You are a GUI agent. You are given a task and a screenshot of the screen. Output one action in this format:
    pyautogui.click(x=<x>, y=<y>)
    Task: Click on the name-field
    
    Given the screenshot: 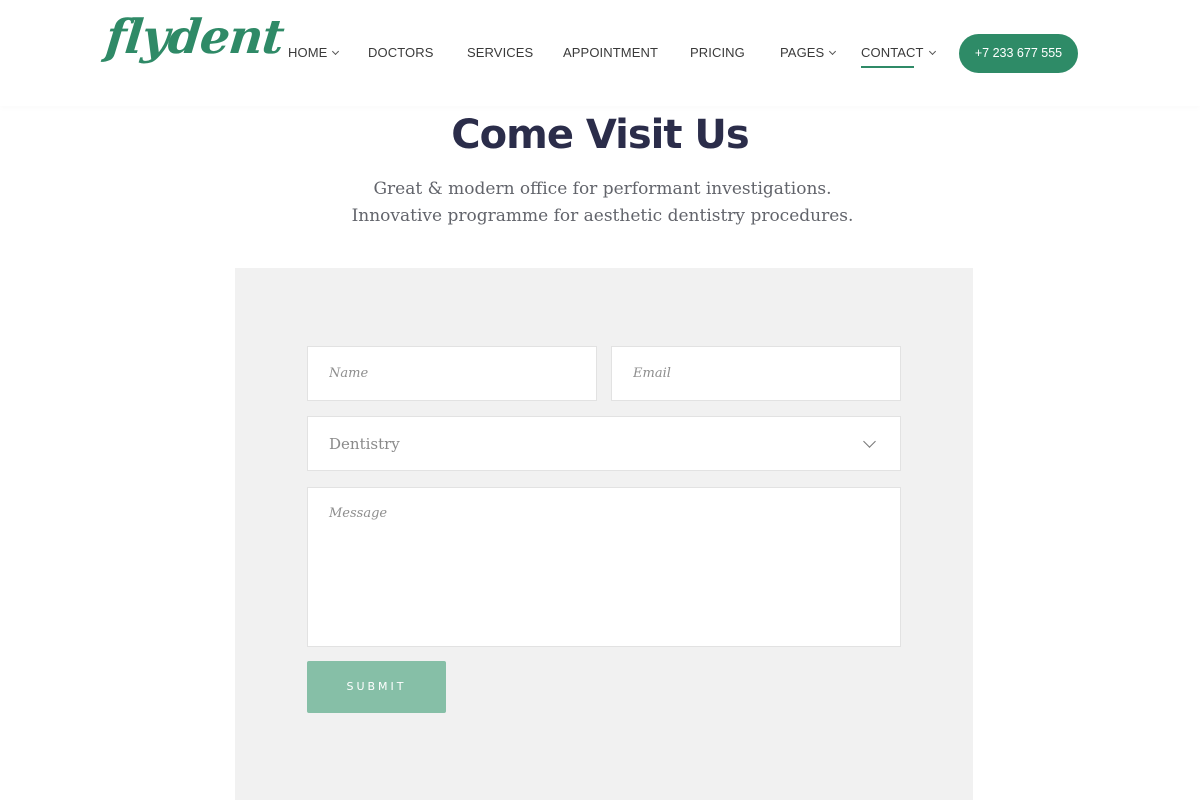 What is the action you would take?
    pyautogui.click(x=452, y=373)
    